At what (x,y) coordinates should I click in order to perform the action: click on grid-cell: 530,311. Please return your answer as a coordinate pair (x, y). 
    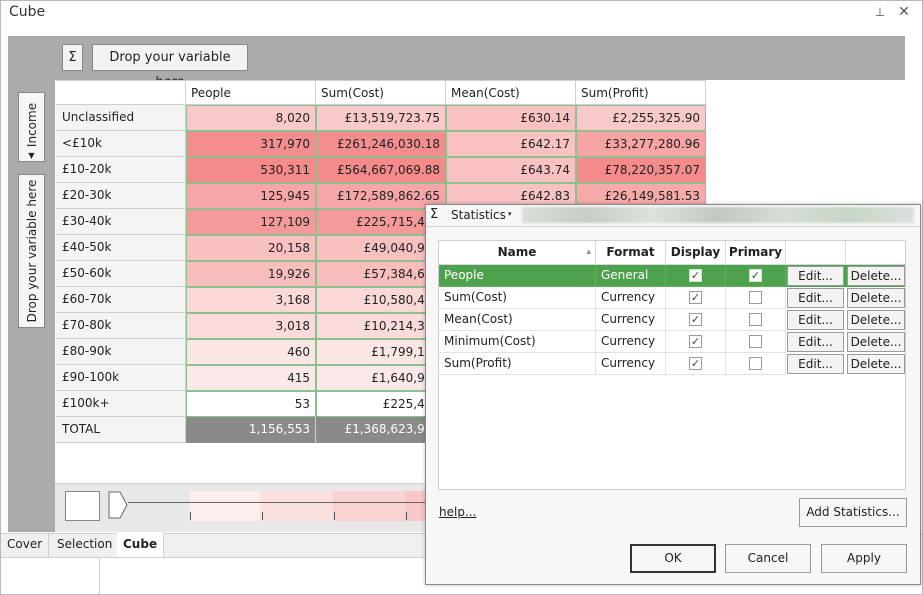
    Looking at the image, I should click on (251, 170).